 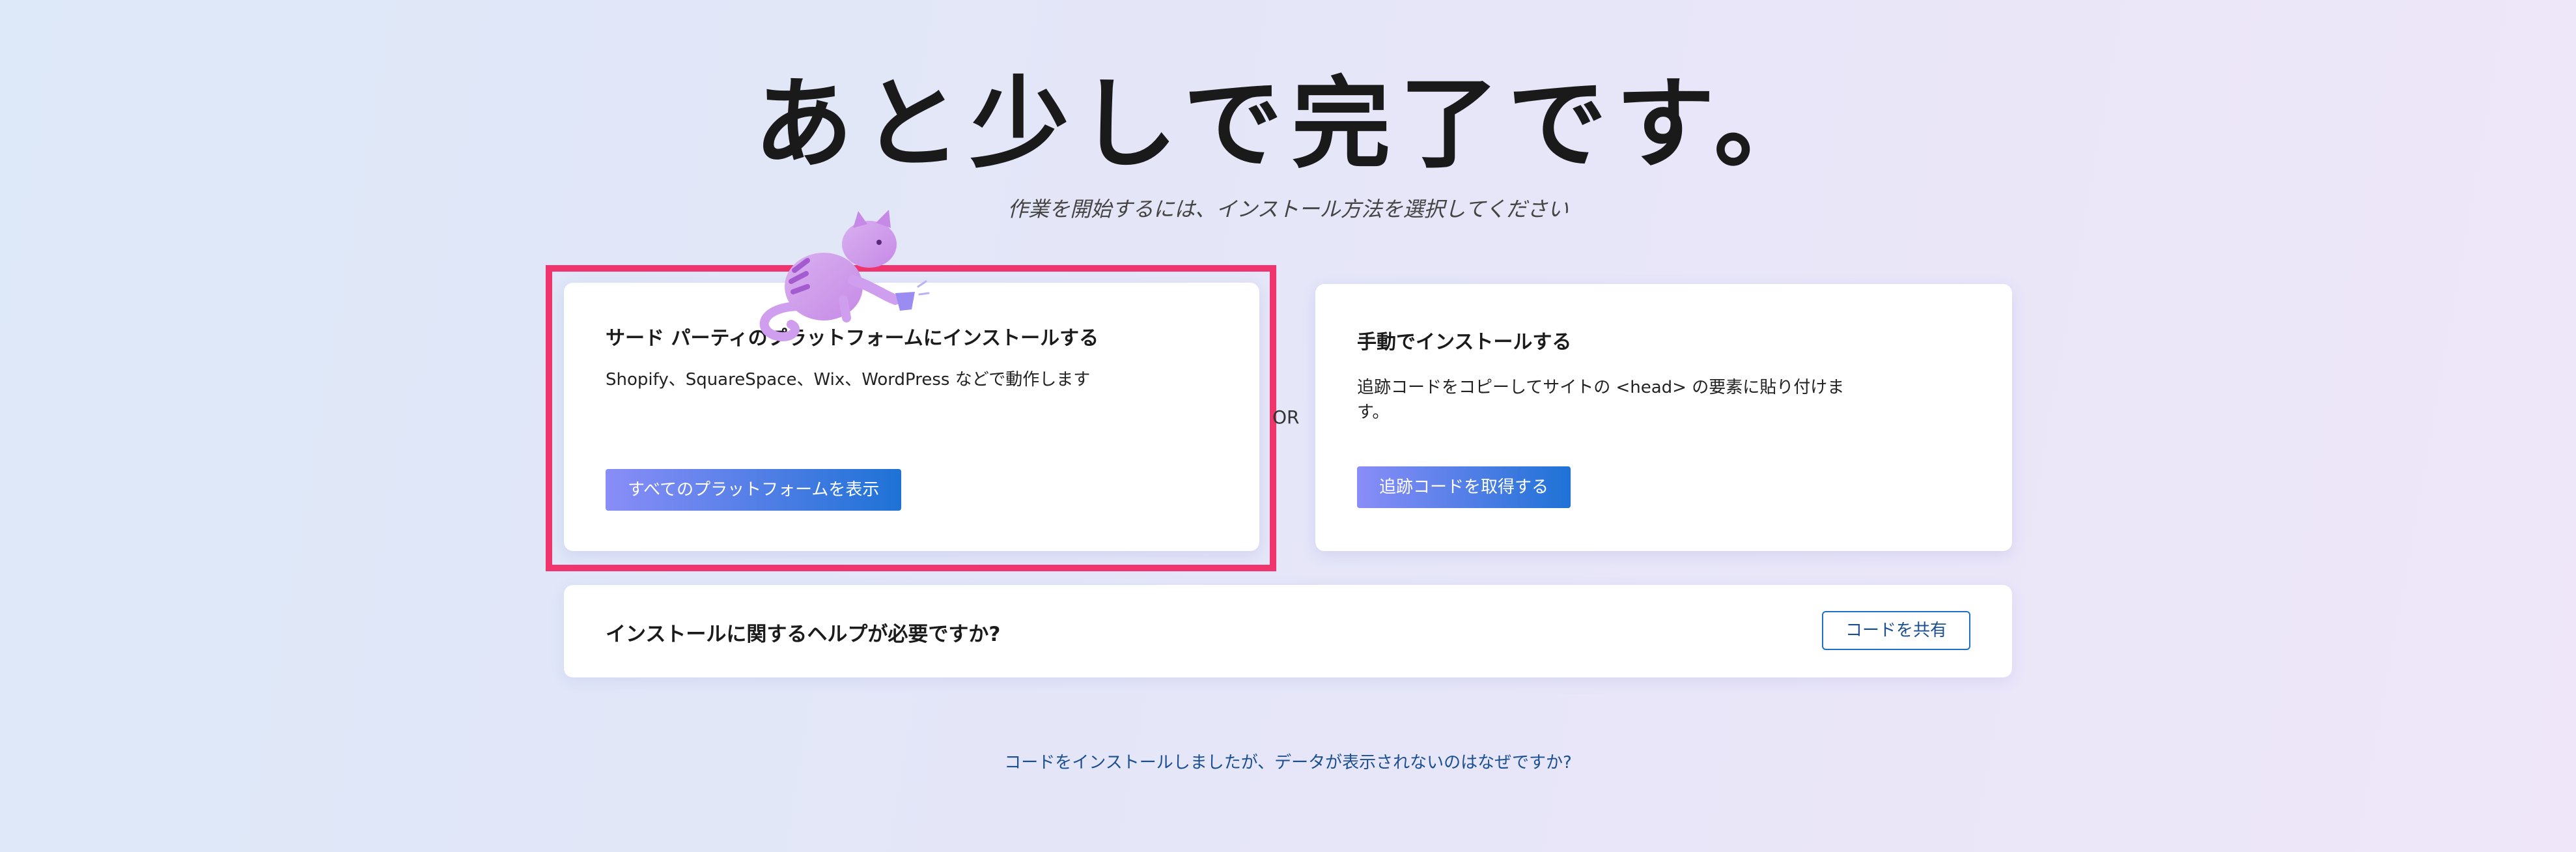 I want to click on share-code-button: コードを共有, so click(x=1896, y=630).